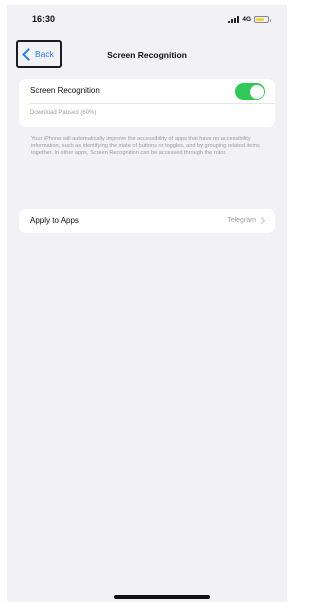  Describe the element at coordinates (147, 91) in the screenshot. I see `screen-recognition-row: Screen Recognition` at that location.